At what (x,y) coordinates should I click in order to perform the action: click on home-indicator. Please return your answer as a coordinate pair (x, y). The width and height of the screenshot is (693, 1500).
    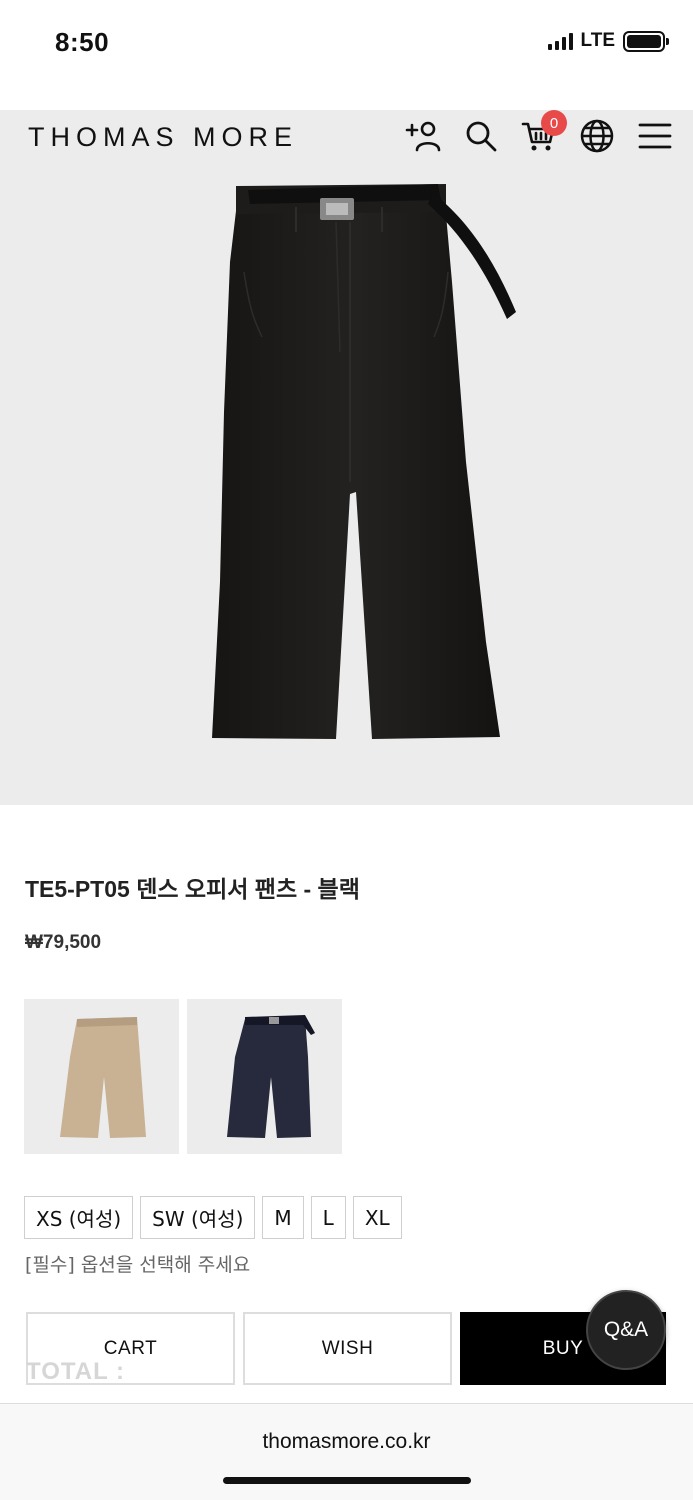
    Looking at the image, I should click on (347, 1480).